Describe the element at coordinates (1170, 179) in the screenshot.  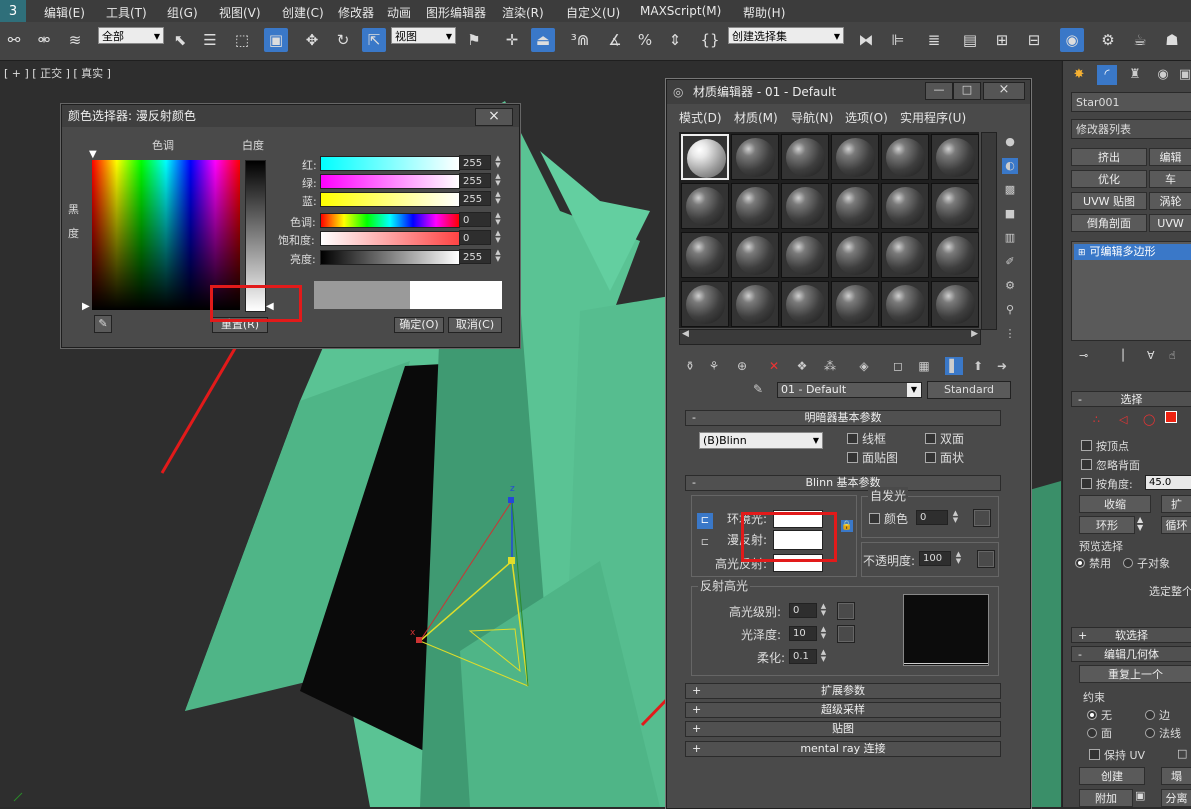
I see `lathe-button: 车` at that location.